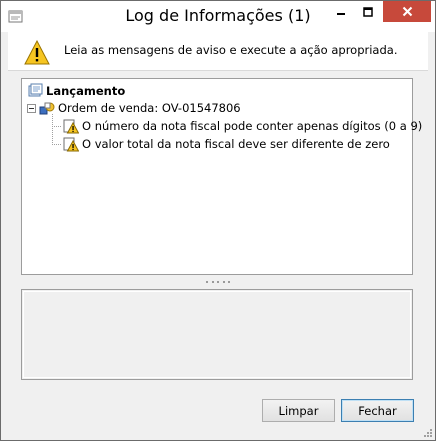  I want to click on tree-node-sales-order: Ordem de venda: OV-01547806, so click(134, 108).